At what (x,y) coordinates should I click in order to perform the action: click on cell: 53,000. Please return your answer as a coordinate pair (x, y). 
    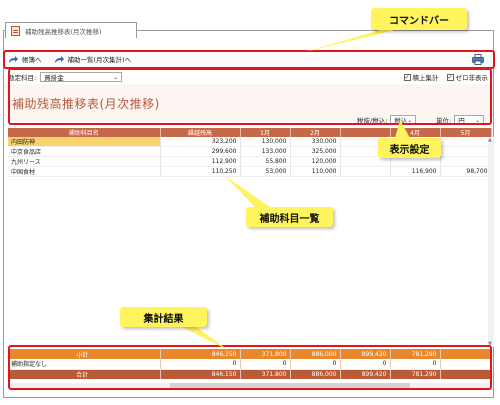
    Looking at the image, I should click on (265, 171).